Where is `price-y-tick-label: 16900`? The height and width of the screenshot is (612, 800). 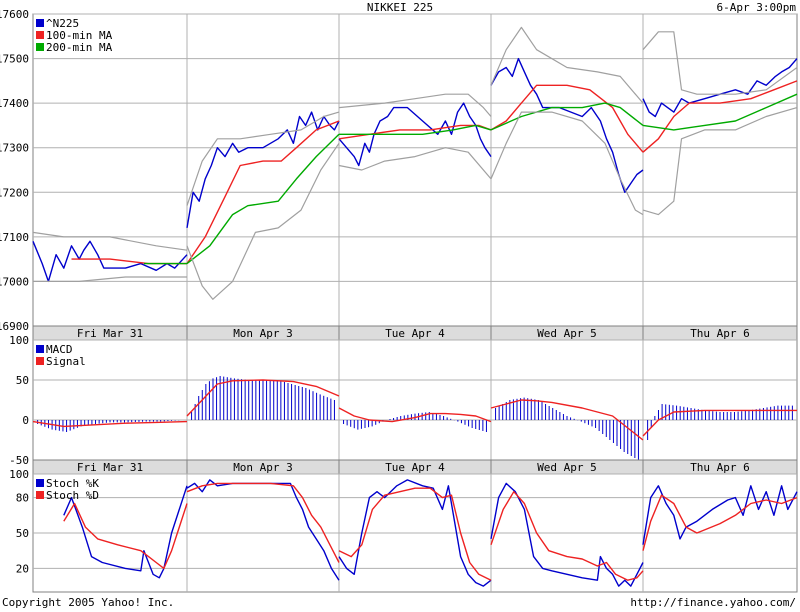
price-y-tick-label: 16900 is located at coordinates (14, 326).